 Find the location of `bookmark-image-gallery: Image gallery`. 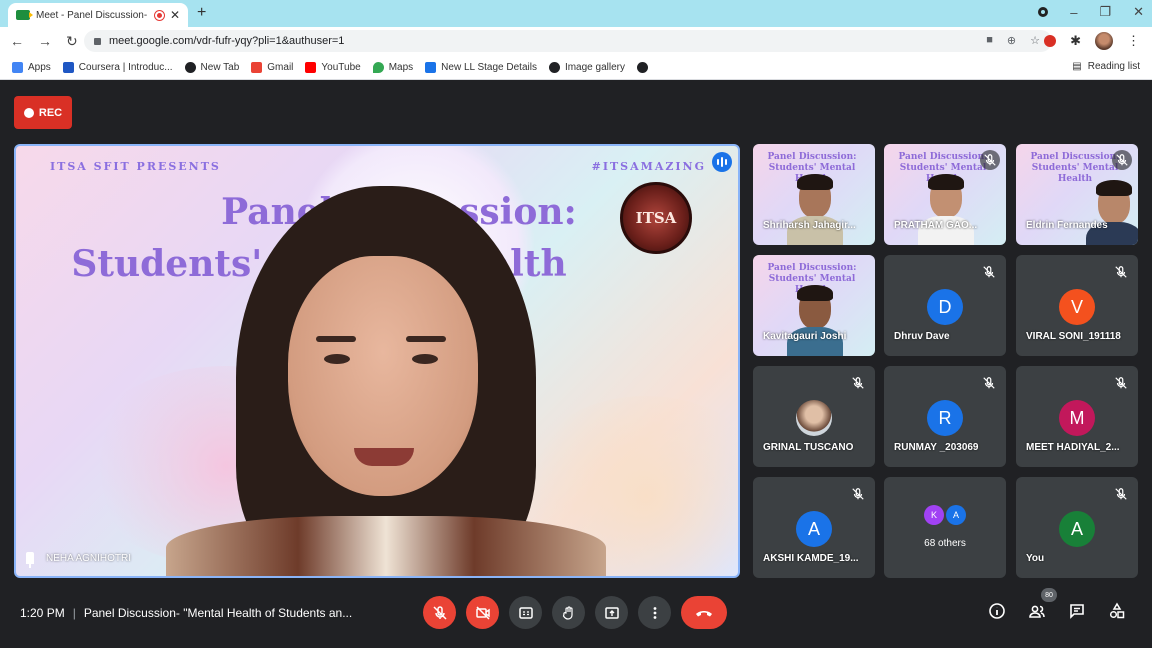

bookmark-image-gallery: Image gallery is located at coordinates (586, 67).